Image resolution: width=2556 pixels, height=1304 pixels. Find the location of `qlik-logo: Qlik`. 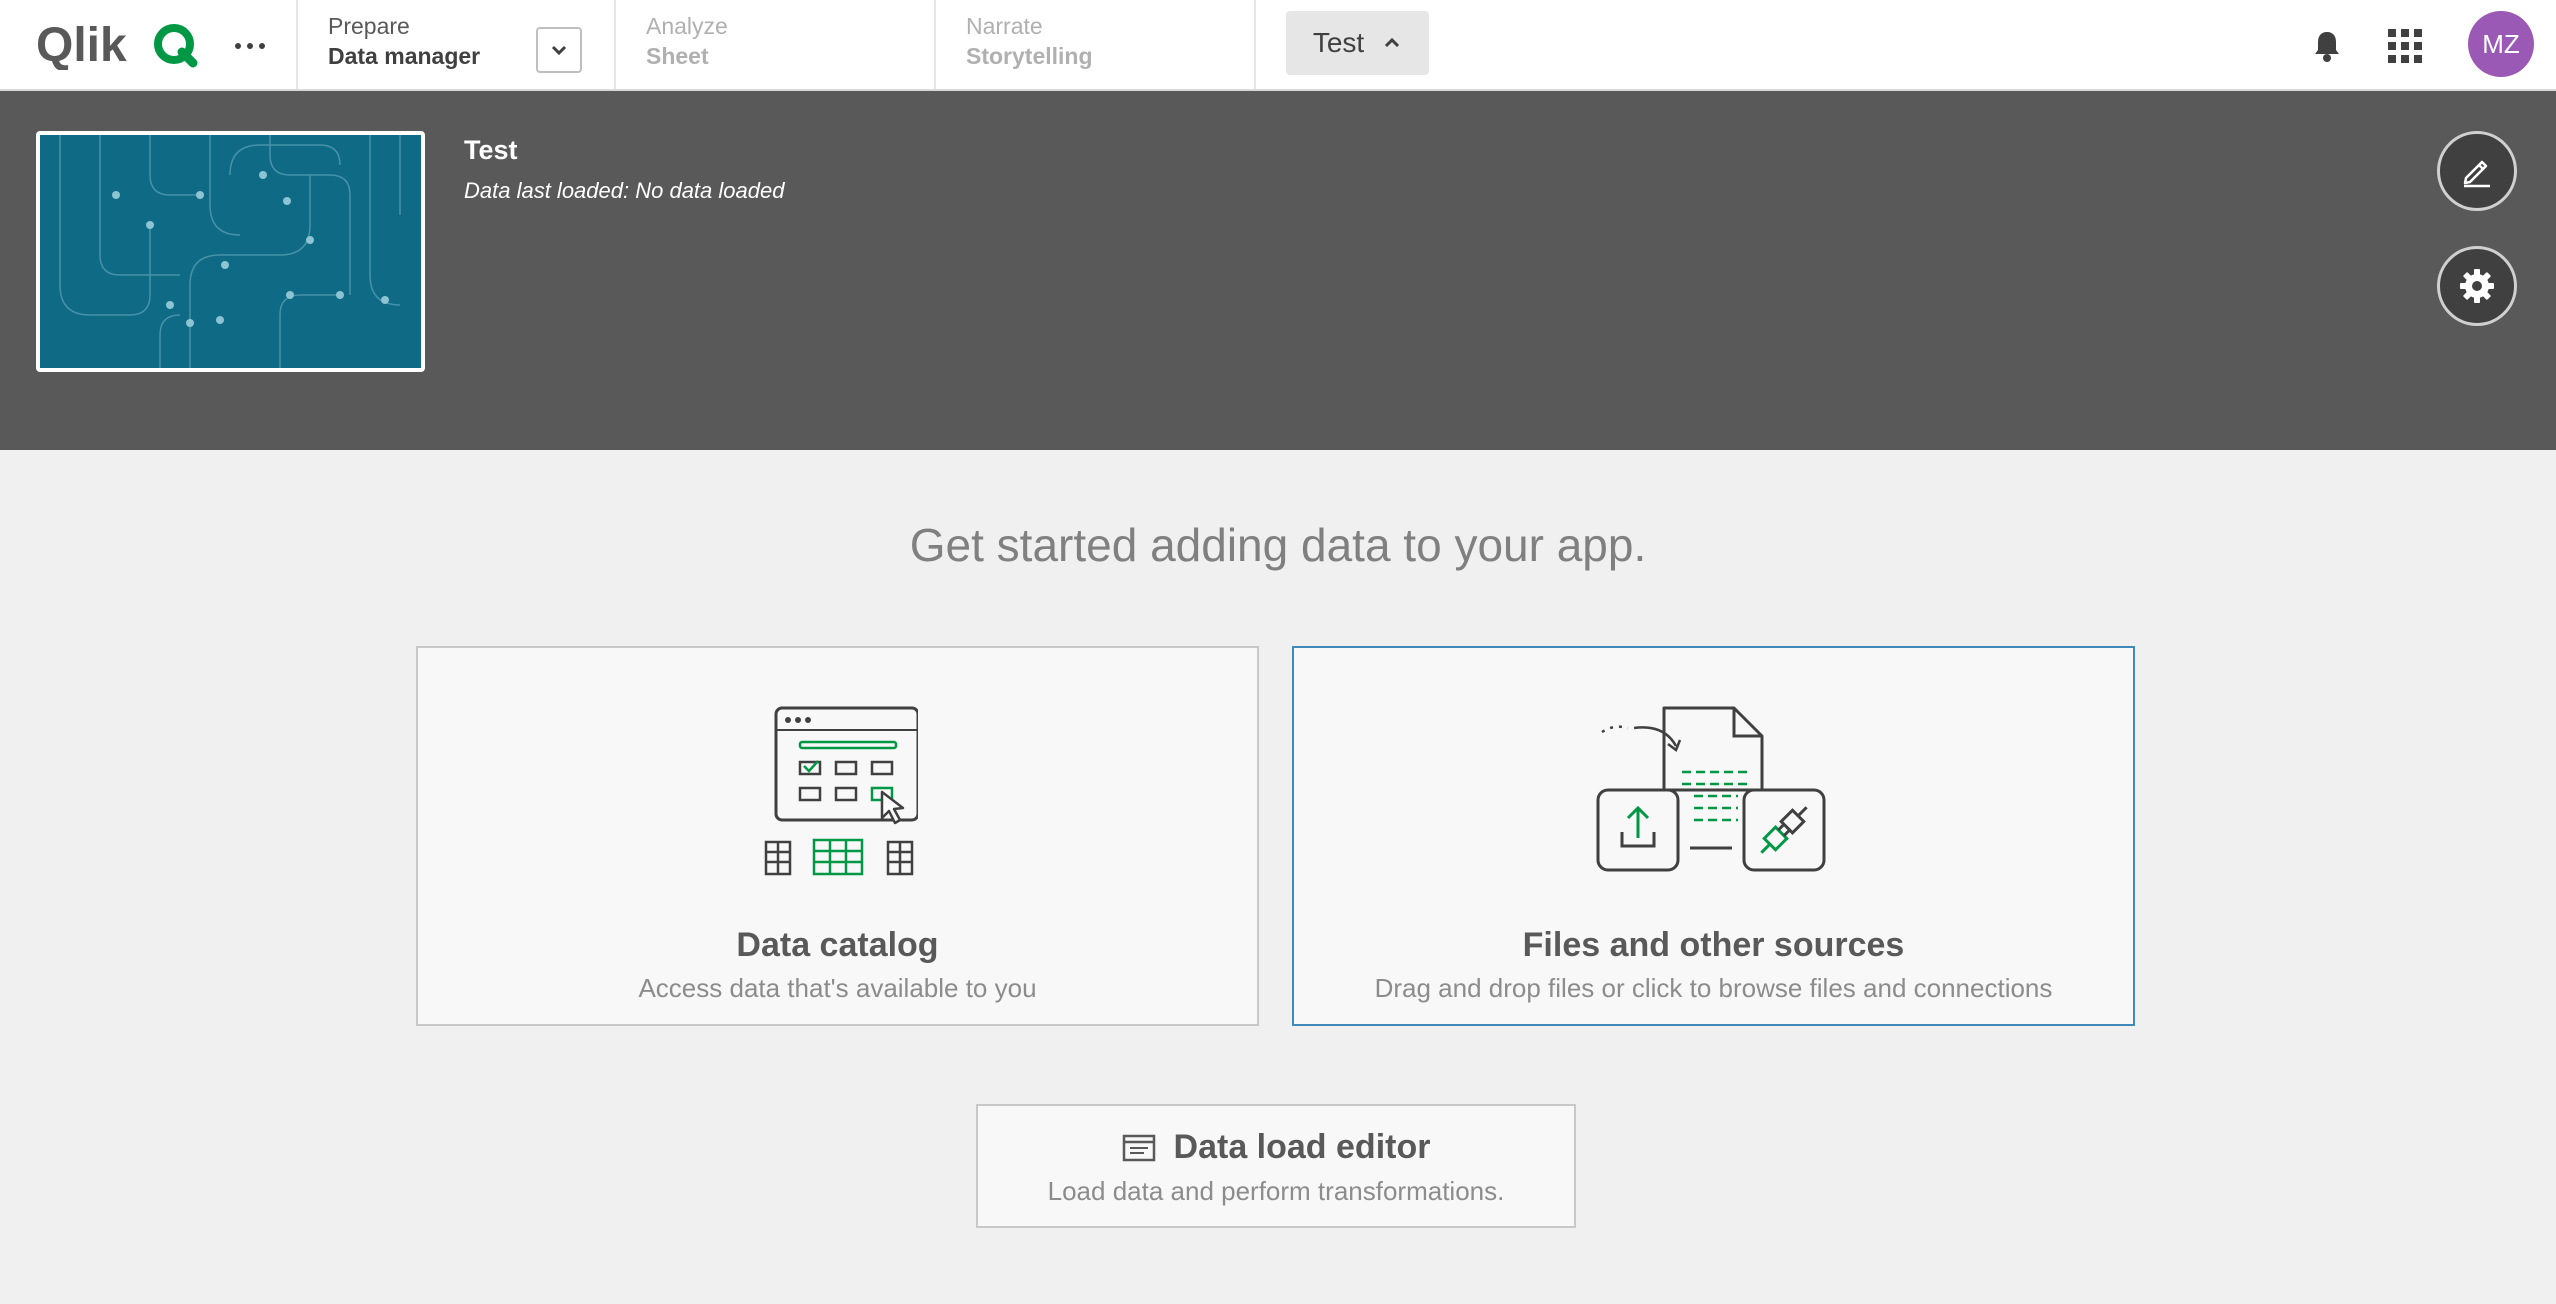

qlik-logo: Qlik is located at coordinates (118, 44).